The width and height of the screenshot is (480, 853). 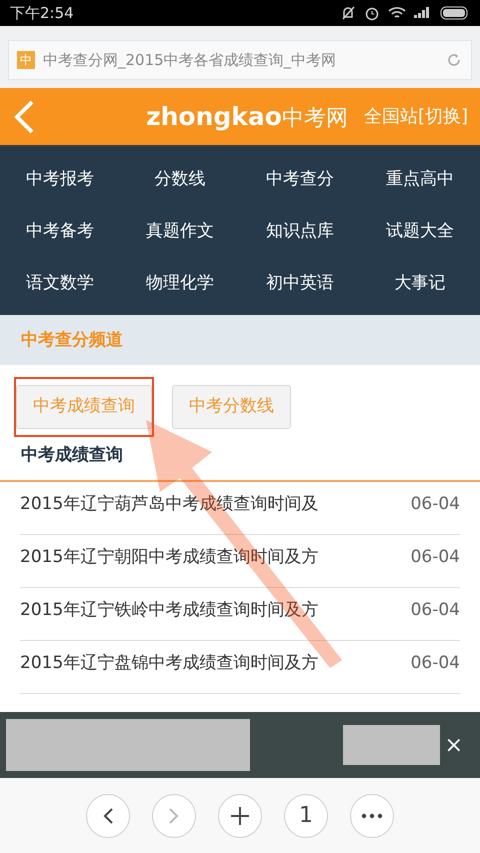 I want to click on nav-link: 知识点库, so click(x=300, y=231).